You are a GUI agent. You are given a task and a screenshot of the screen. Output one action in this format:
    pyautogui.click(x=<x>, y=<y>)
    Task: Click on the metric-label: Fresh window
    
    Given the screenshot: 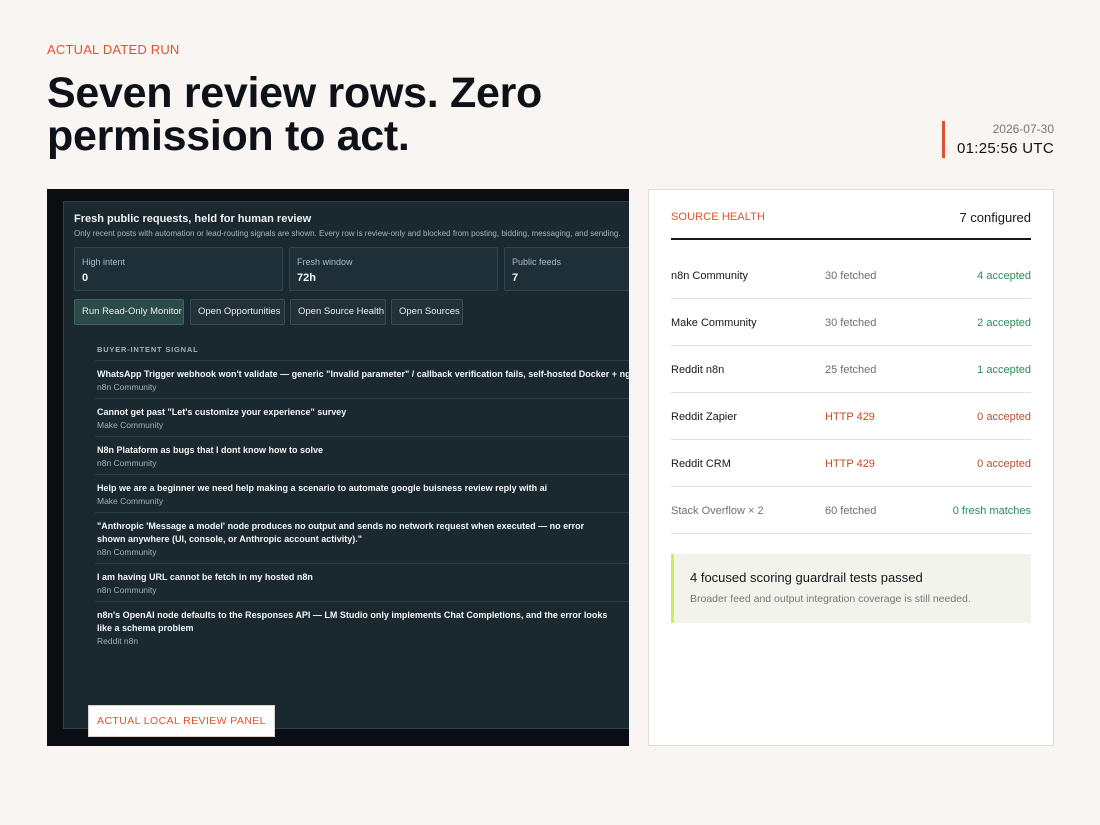 What is the action you would take?
    pyautogui.click(x=325, y=262)
    